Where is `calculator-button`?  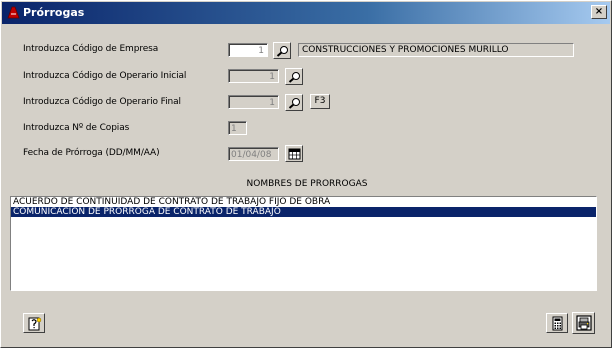 calculator-button is located at coordinates (557, 323).